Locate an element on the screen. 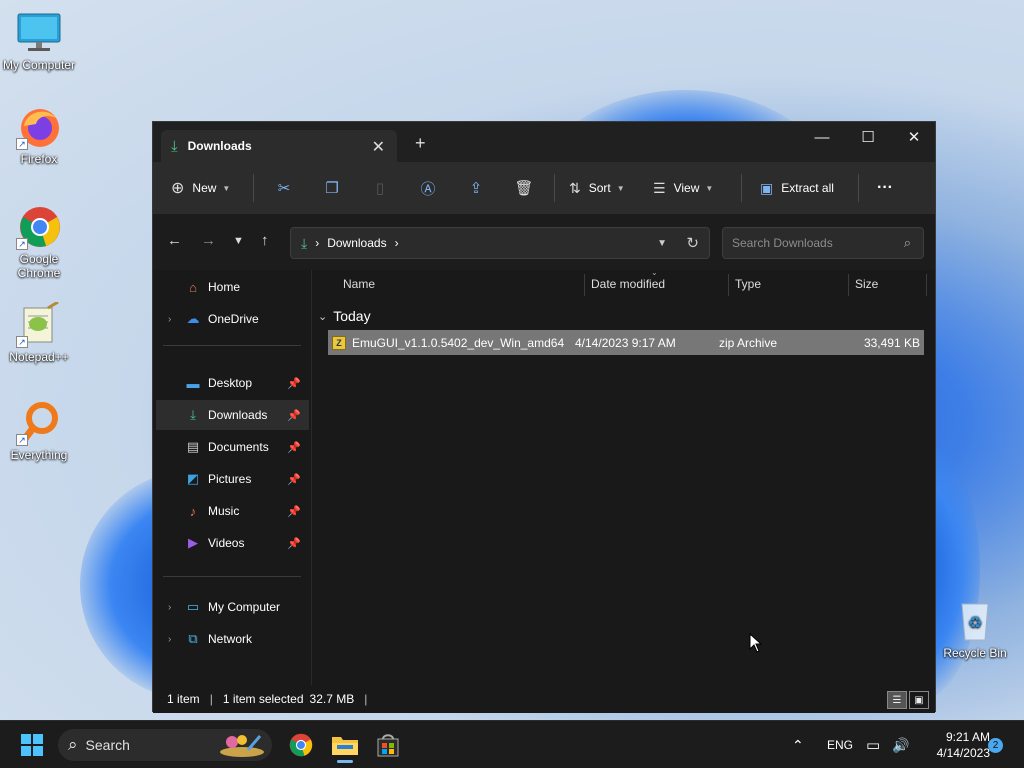 The height and width of the screenshot is (768, 1024). back-arrow-icon: ← is located at coordinates (174, 240).